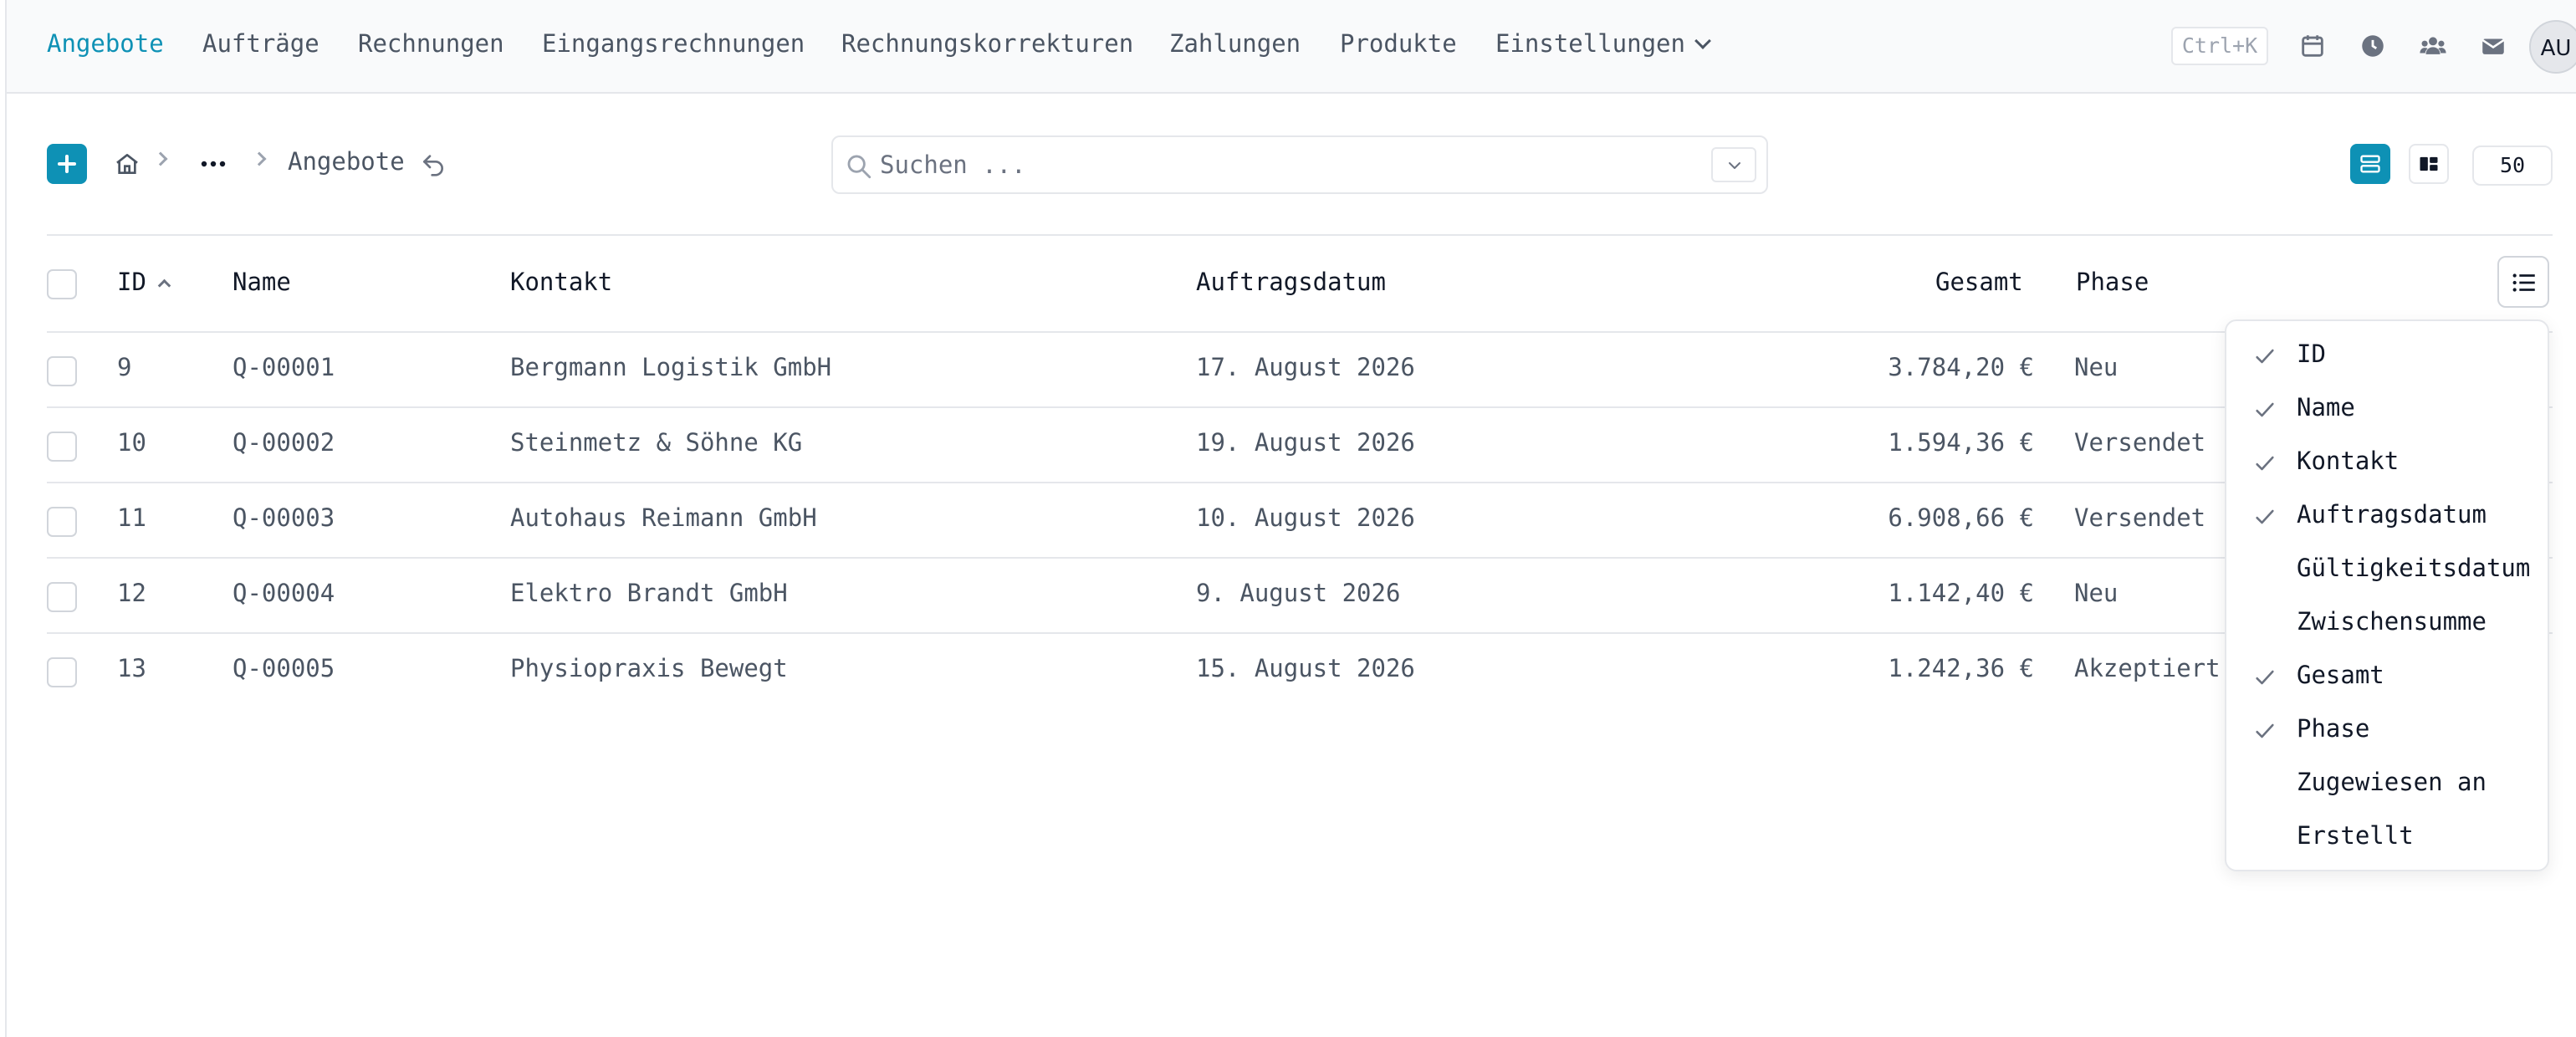  What do you see at coordinates (1961, 593) in the screenshot?
I see `cell-gesamt: 1.142,40 €` at bounding box center [1961, 593].